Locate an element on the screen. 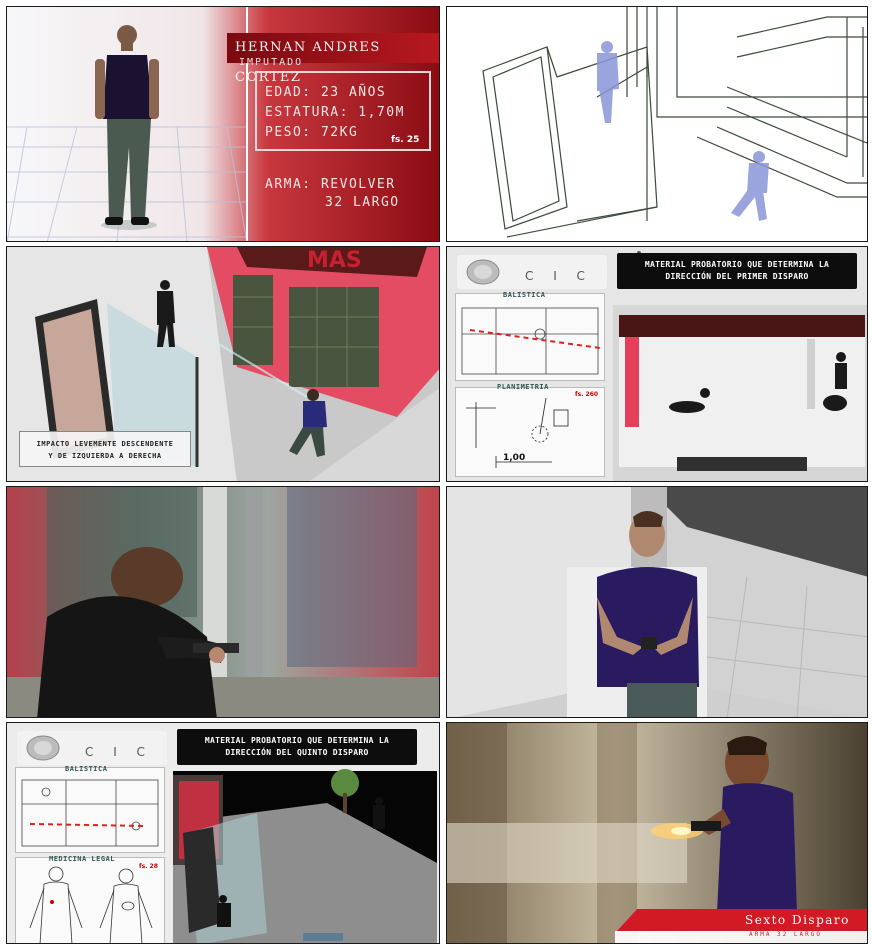  svg-text: MAS is located at coordinates (334, 260).